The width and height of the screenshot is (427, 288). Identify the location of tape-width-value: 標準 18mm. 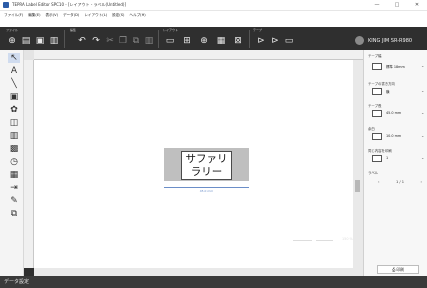
(395, 66).